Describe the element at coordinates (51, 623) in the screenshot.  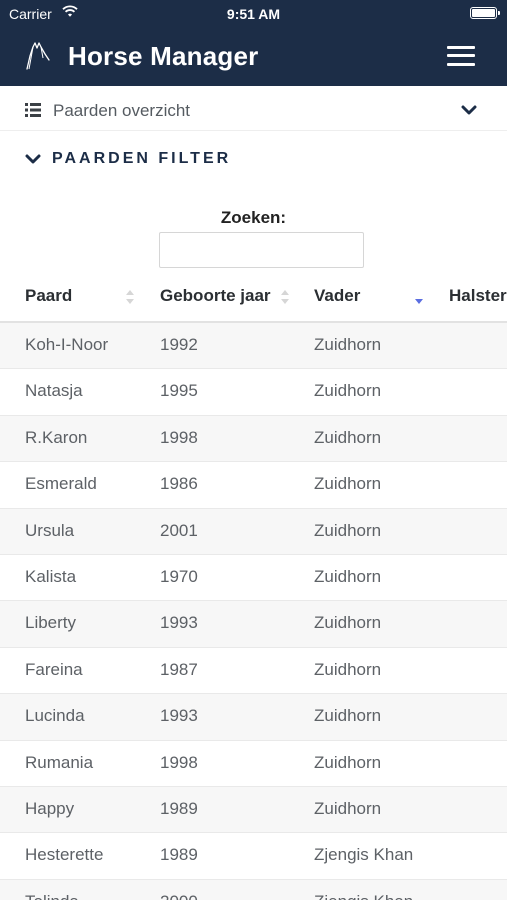
I see `cell-paard: Liberty` at that location.